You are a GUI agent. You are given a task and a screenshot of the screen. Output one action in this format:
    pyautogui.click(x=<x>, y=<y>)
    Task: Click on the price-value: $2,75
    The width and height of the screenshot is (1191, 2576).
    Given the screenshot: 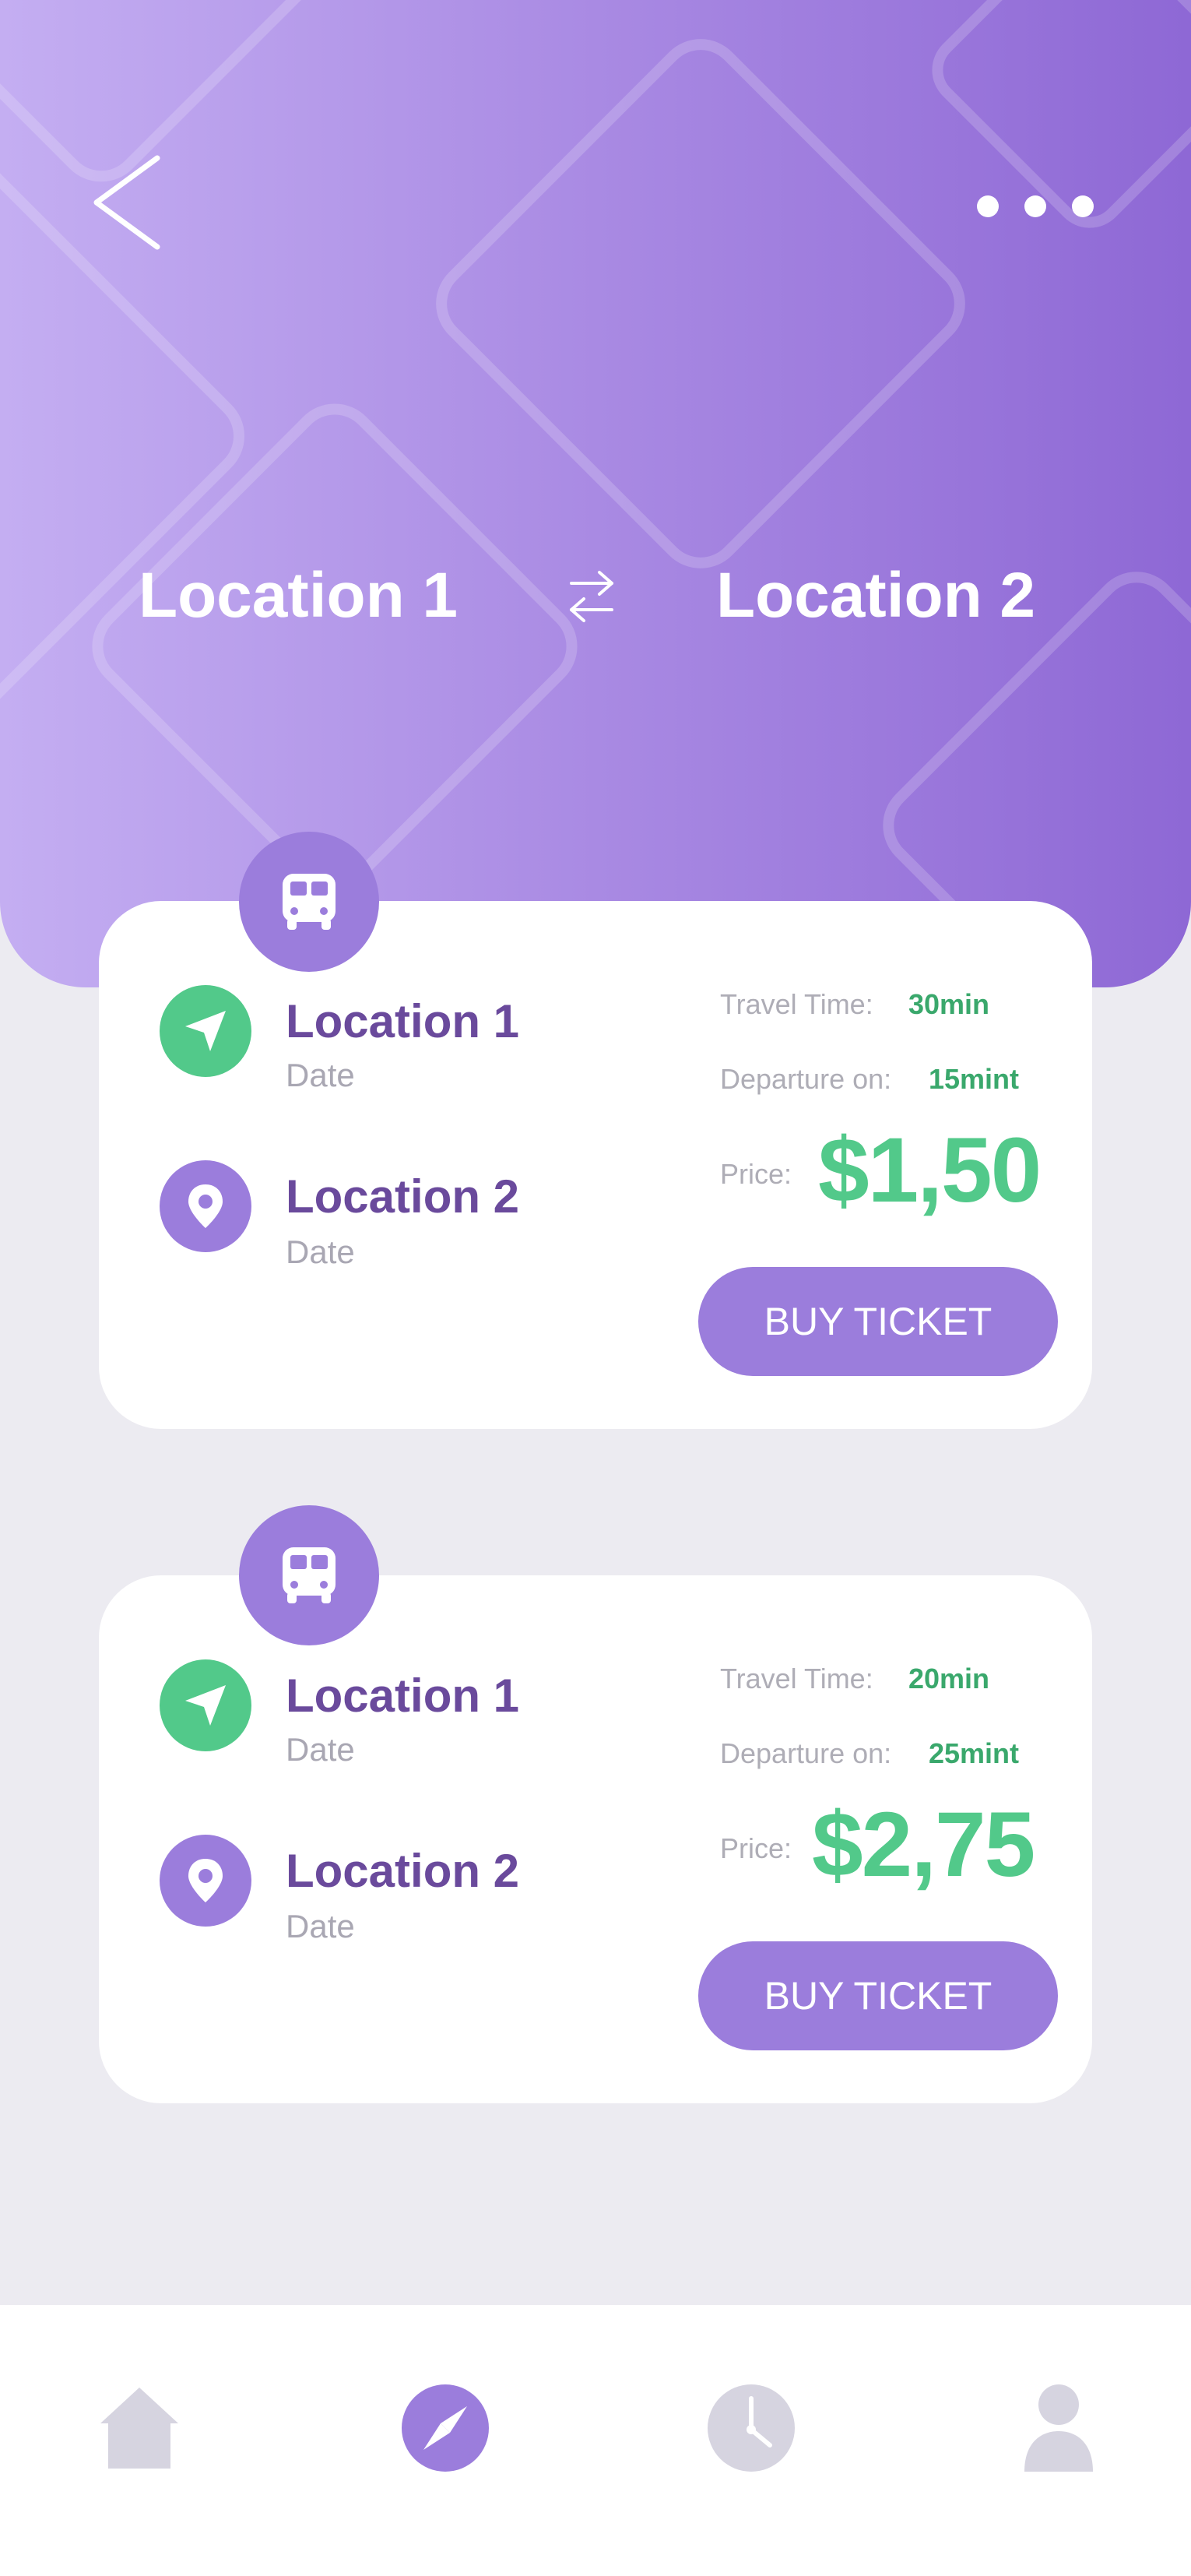 What is the action you would take?
    pyautogui.click(x=923, y=1844)
    